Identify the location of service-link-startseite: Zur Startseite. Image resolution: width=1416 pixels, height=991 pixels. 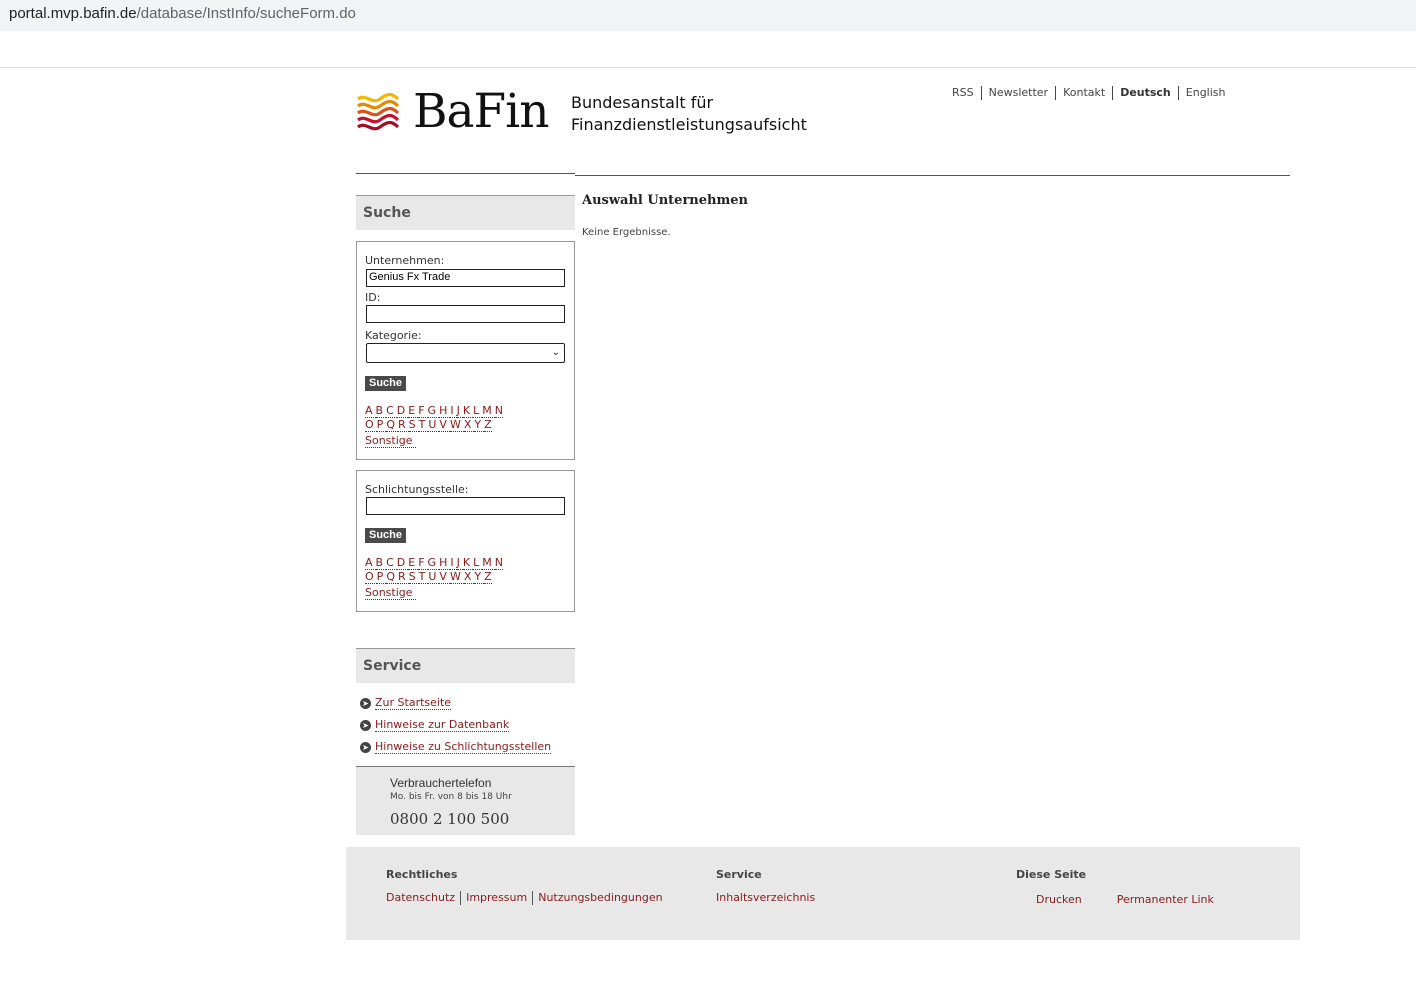
(413, 703).